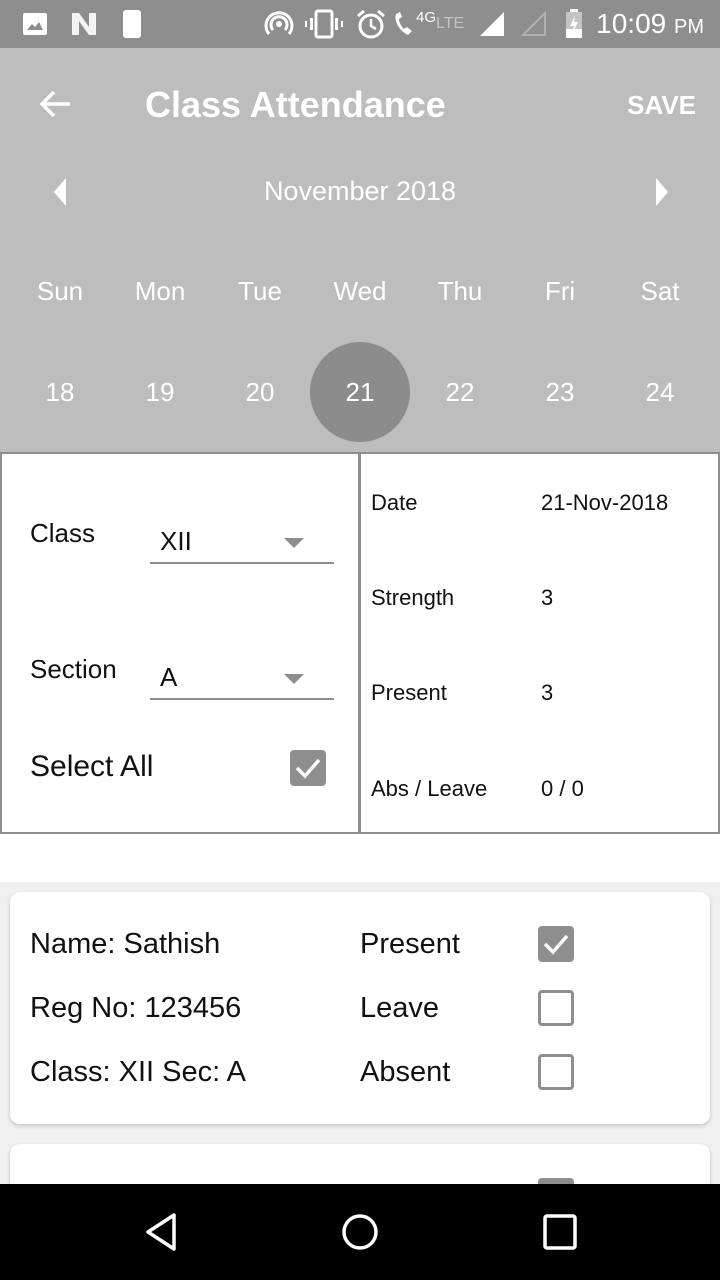  Describe the element at coordinates (242, 675) in the screenshot. I see `section-dropdown: A` at that location.